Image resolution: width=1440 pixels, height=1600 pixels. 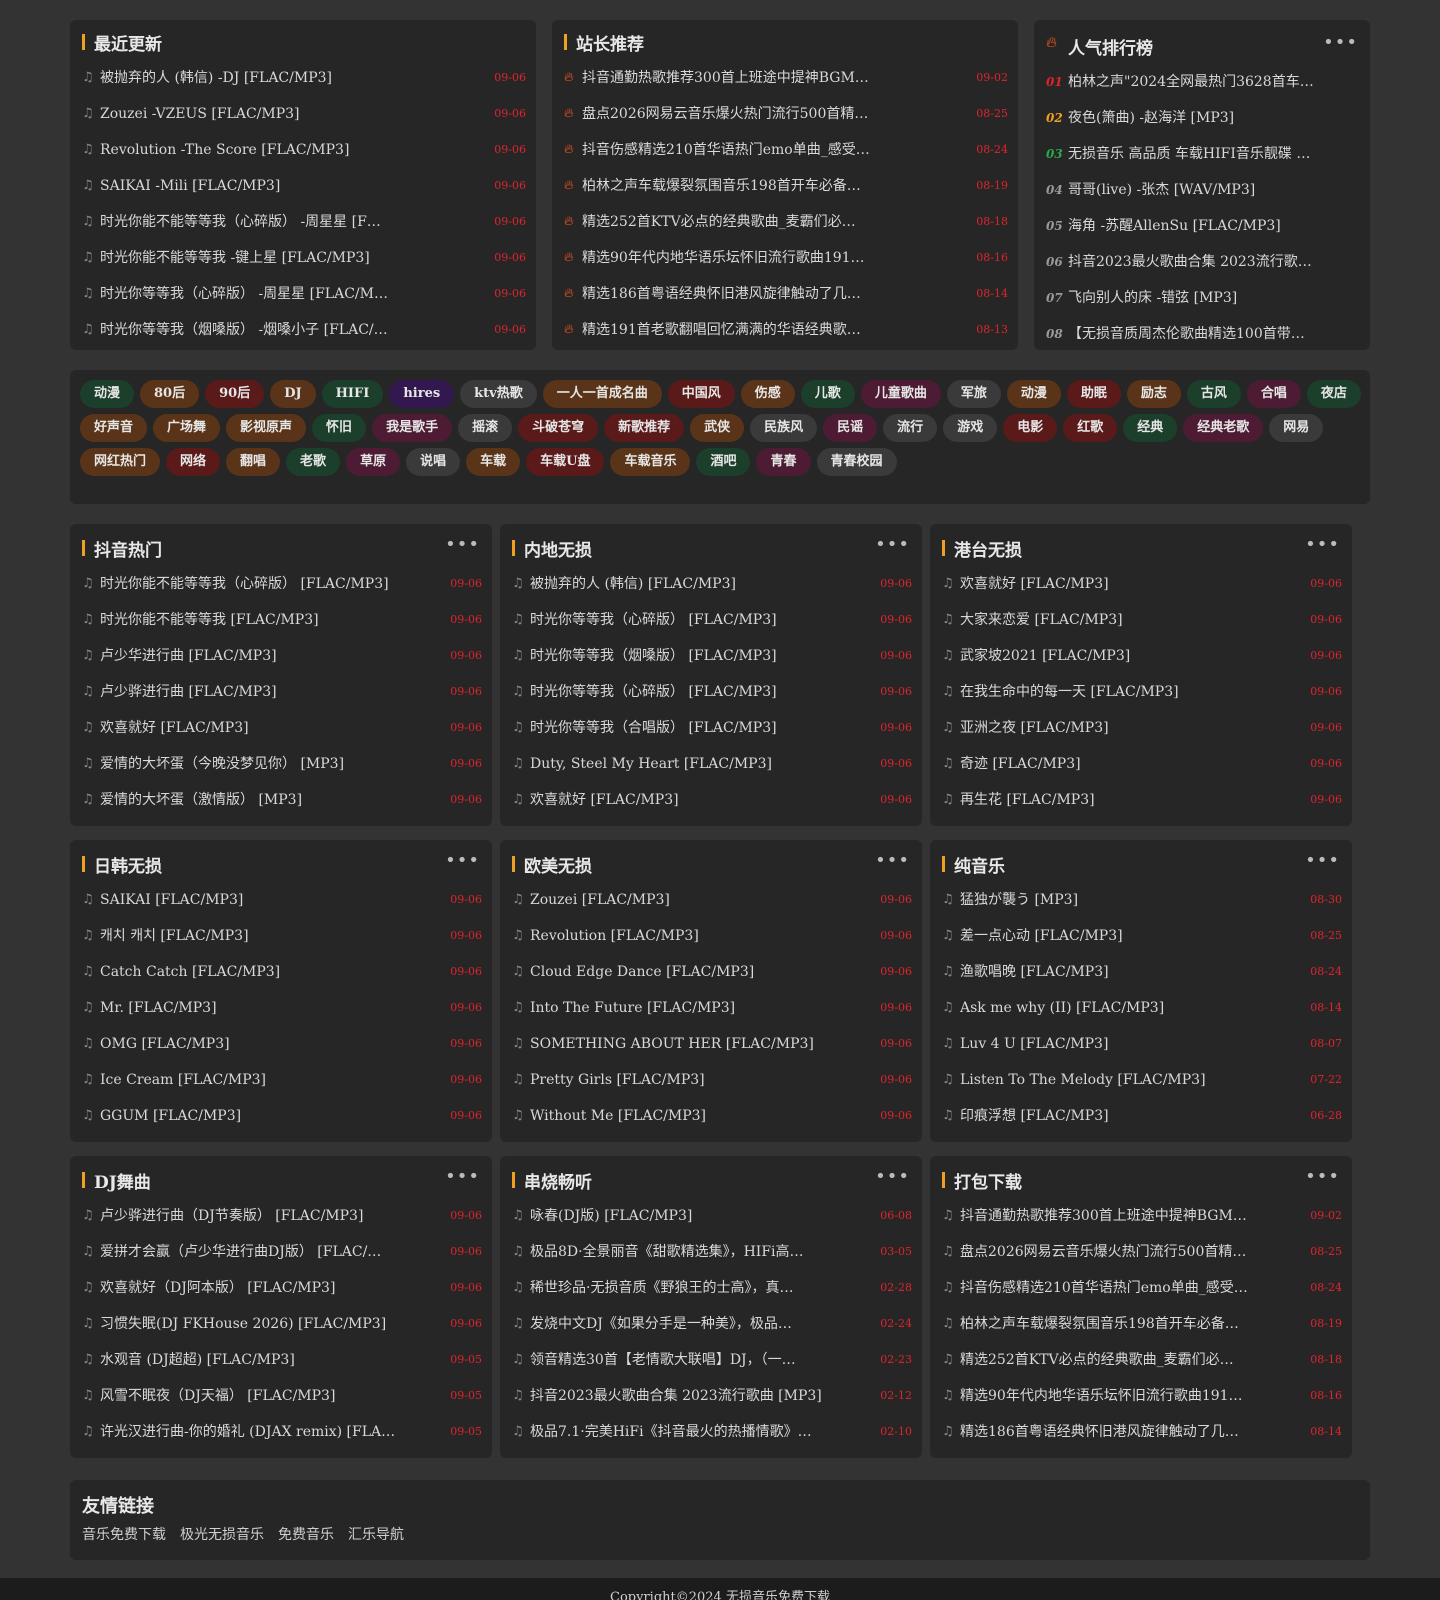 I want to click on tag-chip: 经典, so click(x=1150, y=428).